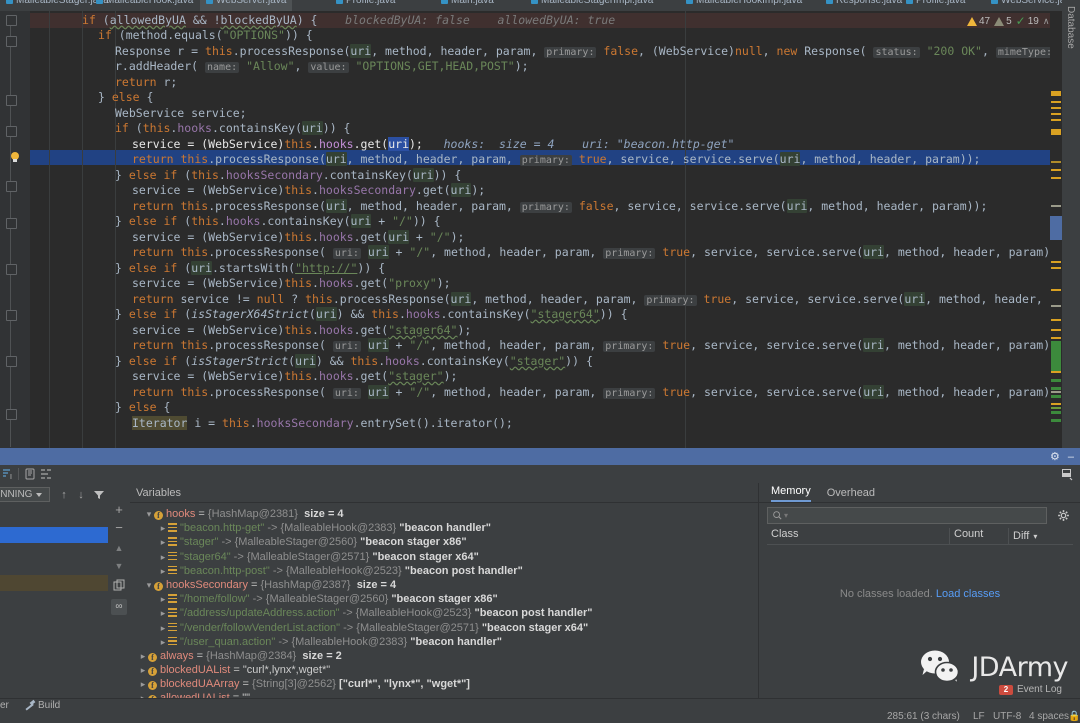 The height and width of the screenshot is (723, 1080). I want to click on frames-panel: UNNING ↑ ↓, so click(54, 590).